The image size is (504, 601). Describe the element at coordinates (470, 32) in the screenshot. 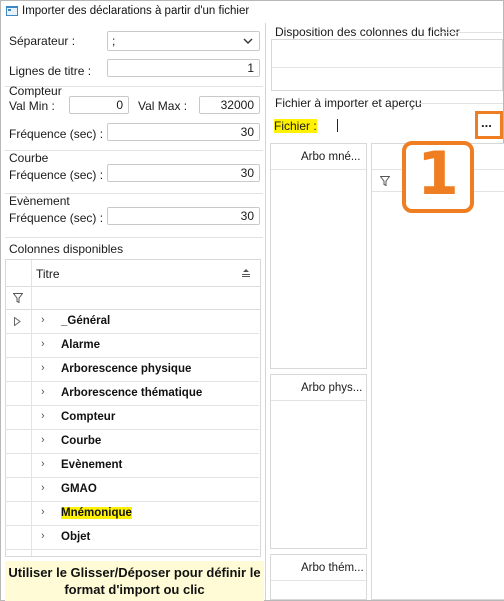

I see `layout-group-divider` at that location.